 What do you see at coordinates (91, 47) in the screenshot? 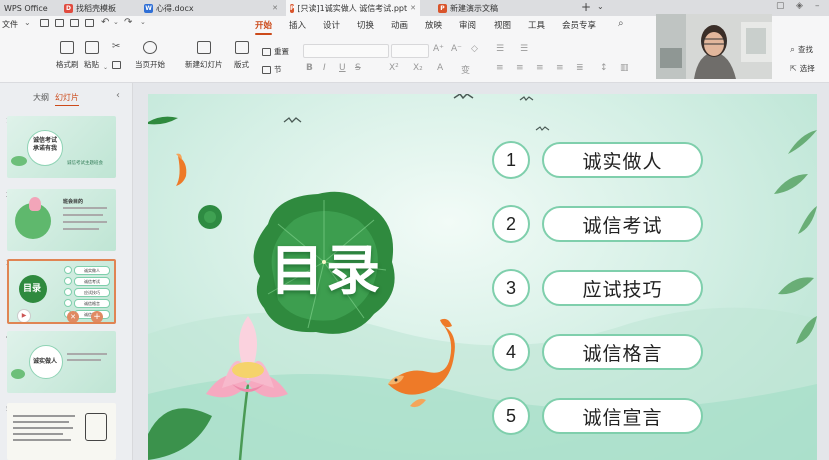
I see `paste-icon` at bounding box center [91, 47].